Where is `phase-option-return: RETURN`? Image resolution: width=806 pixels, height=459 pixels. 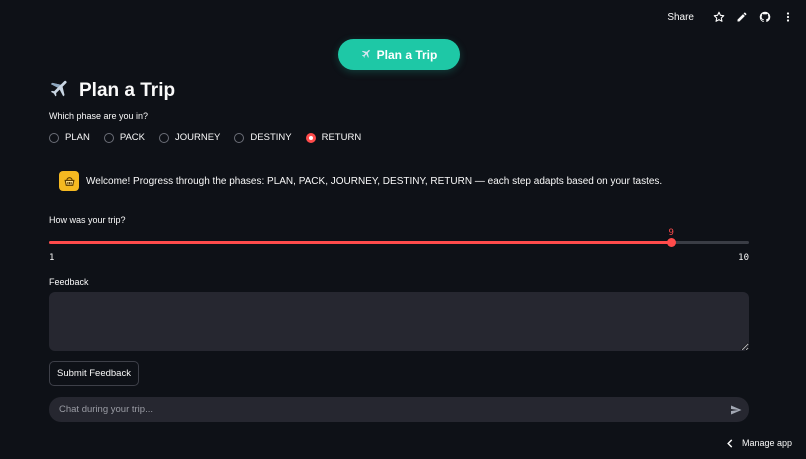 phase-option-return: RETURN is located at coordinates (333, 137).